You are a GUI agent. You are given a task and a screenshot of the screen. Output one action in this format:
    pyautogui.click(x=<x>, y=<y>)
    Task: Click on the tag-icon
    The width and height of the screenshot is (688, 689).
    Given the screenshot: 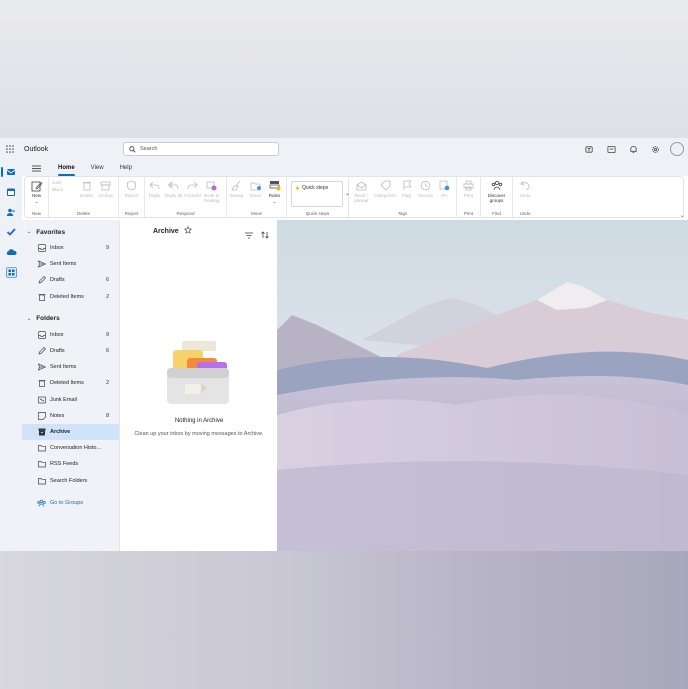 What is the action you would take?
    pyautogui.click(x=385, y=185)
    